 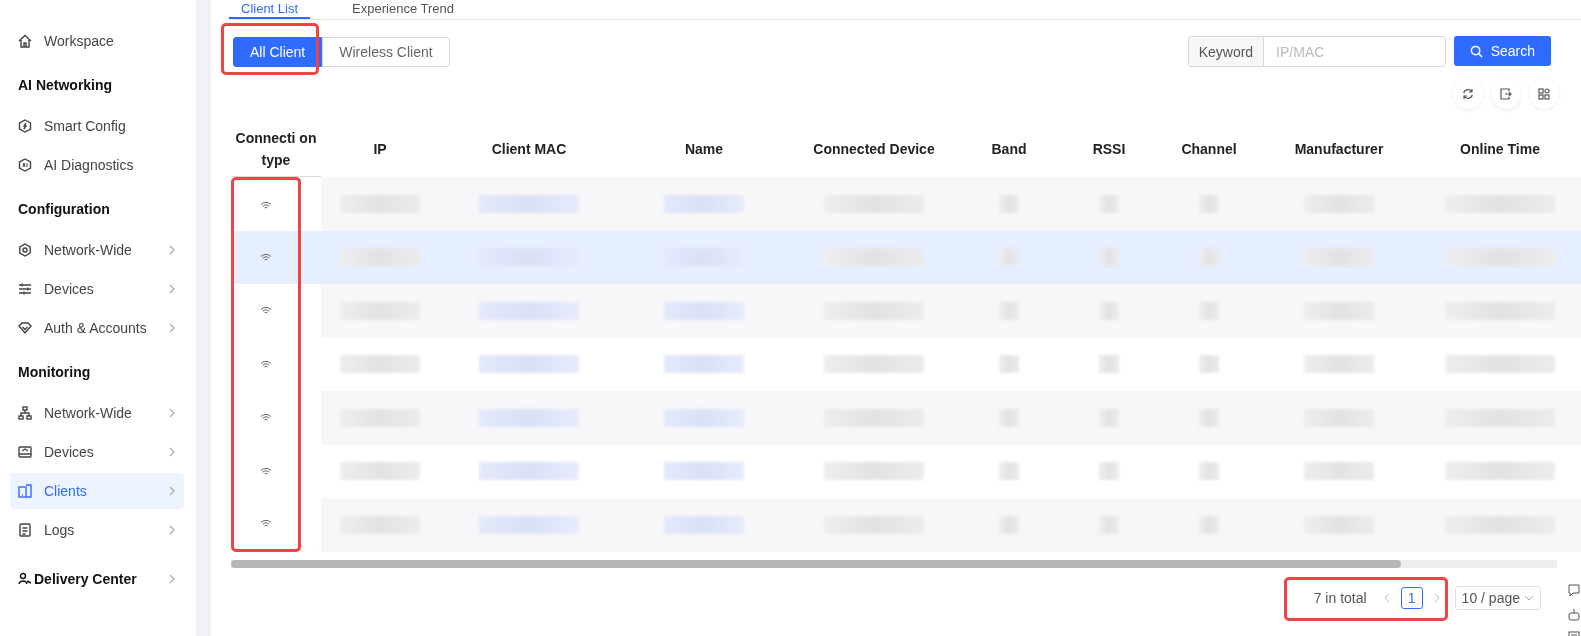 What do you see at coordinates (97, 126) in the screenshot?
I see `sidebar-item: Smart Config` at bounding box center [97, 126].